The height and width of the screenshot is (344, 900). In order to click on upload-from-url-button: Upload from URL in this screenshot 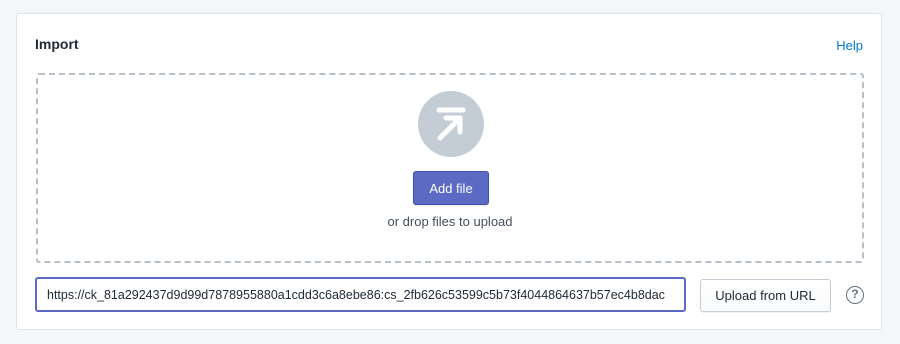, I will do `click(765, 295)`.